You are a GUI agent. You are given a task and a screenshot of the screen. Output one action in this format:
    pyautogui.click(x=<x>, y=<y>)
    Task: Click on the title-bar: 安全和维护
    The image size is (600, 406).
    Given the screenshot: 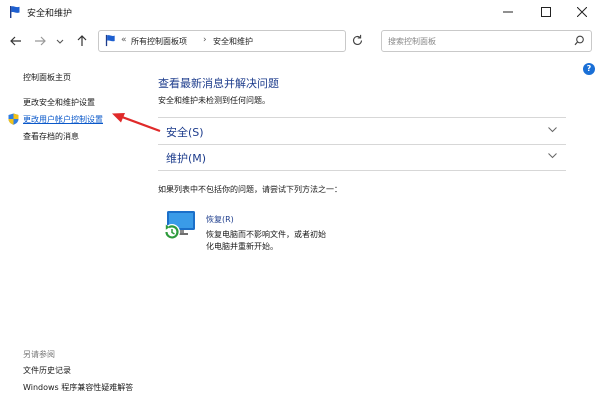 What is the action you would take?
    pyautogui.click(x=300, y=12)
    